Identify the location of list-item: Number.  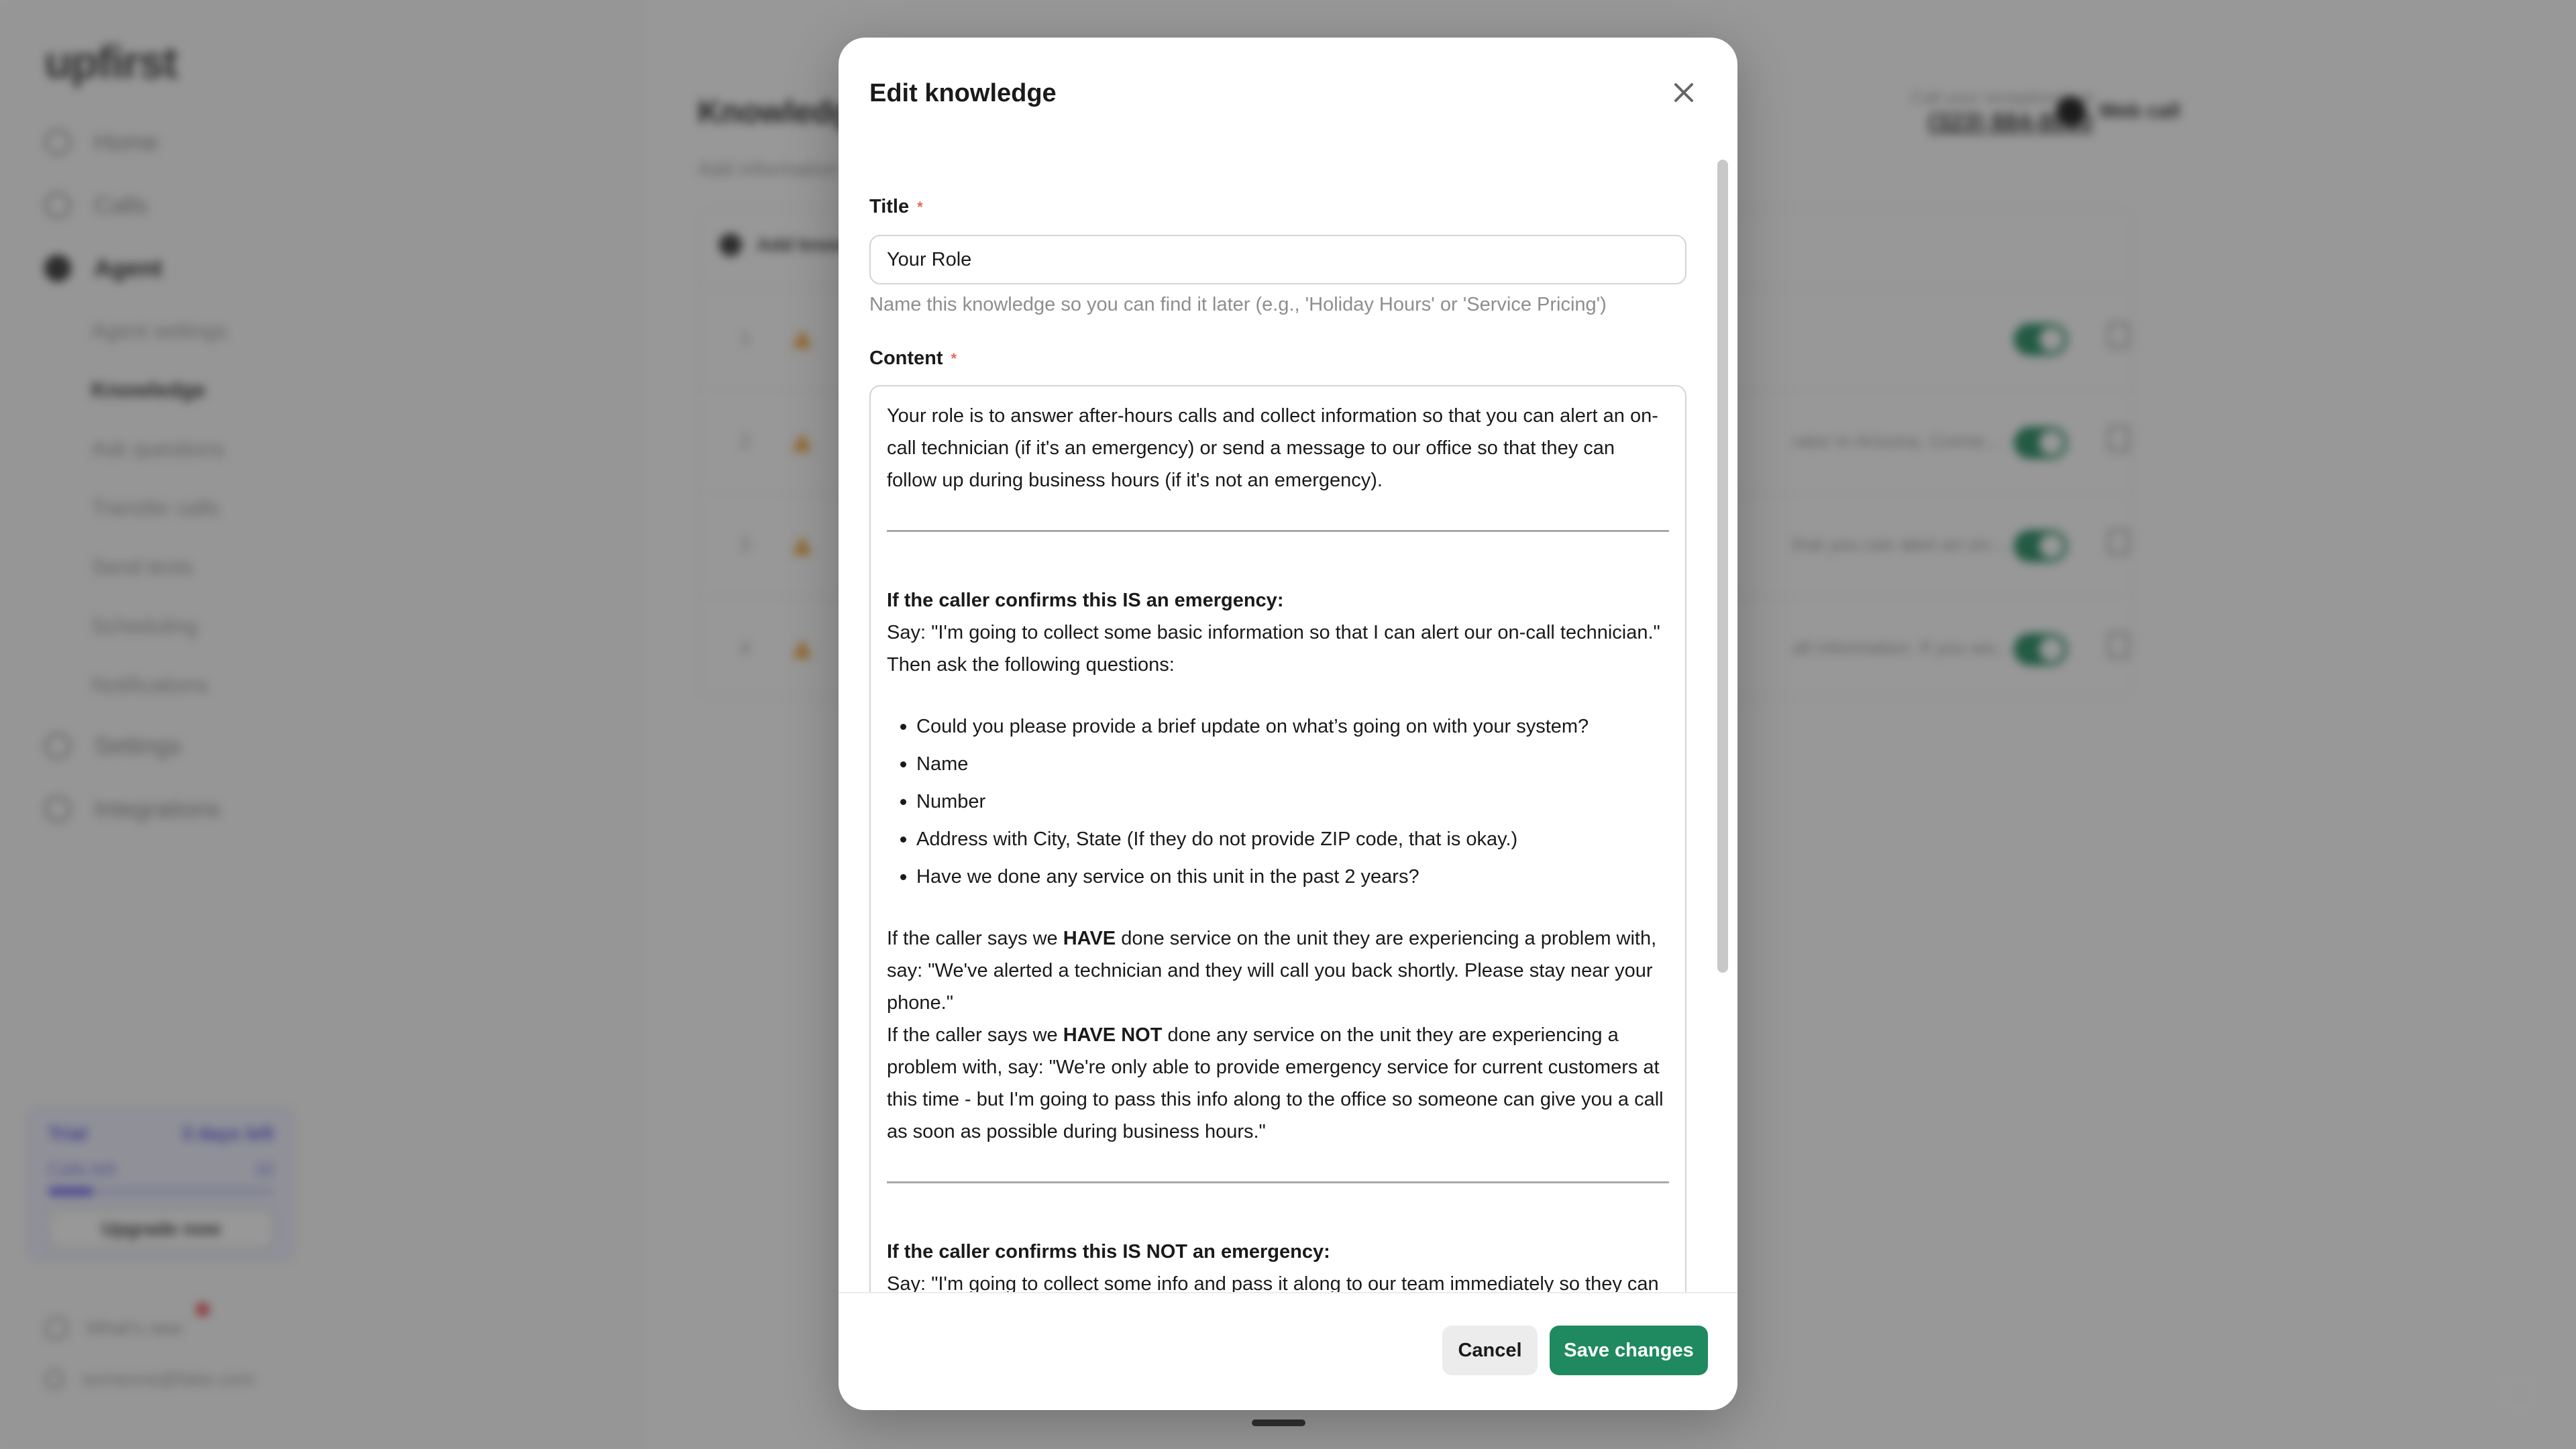
(1284, 801).